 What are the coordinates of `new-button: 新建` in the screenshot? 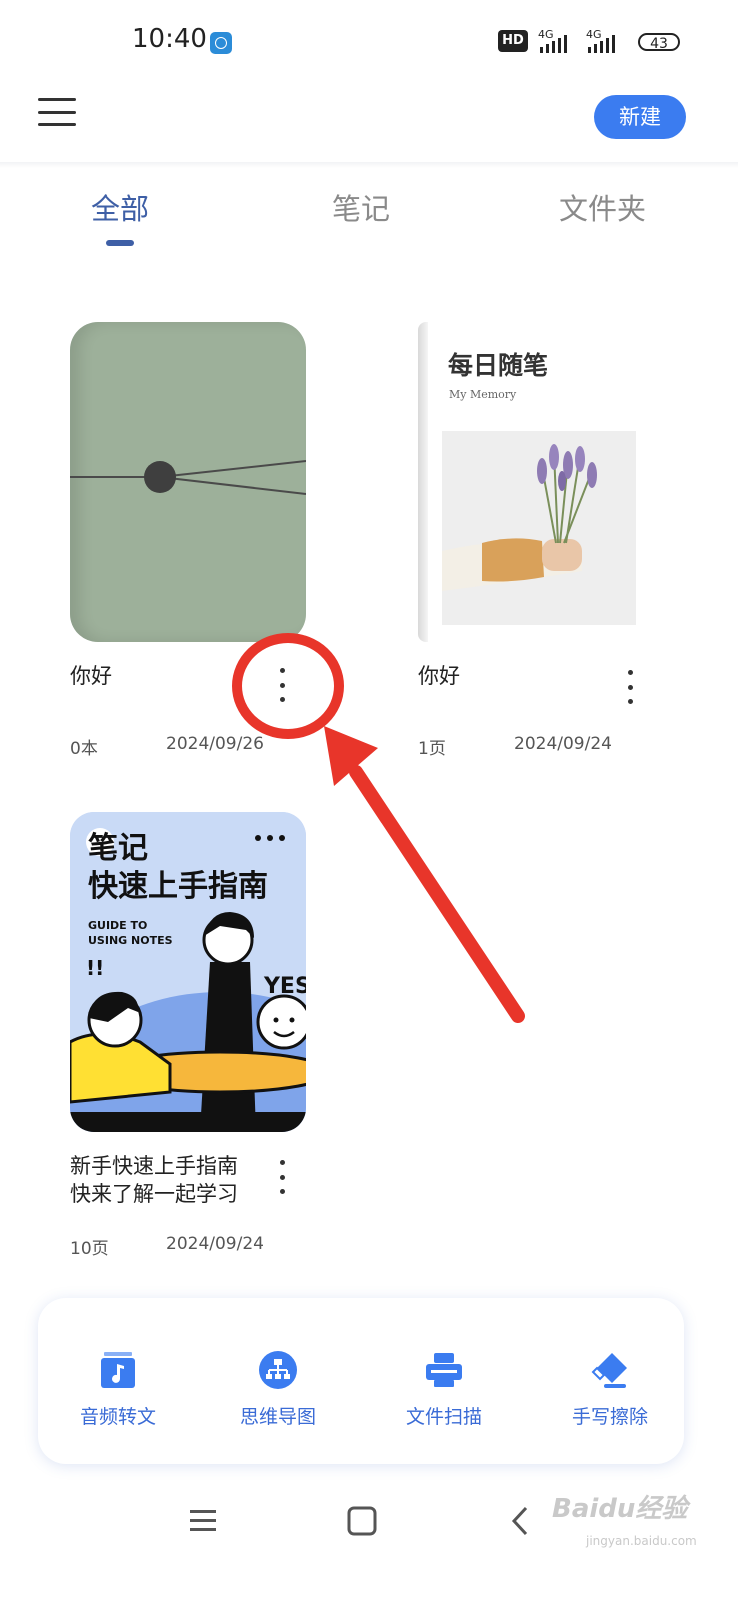 It's located at (640, 117).